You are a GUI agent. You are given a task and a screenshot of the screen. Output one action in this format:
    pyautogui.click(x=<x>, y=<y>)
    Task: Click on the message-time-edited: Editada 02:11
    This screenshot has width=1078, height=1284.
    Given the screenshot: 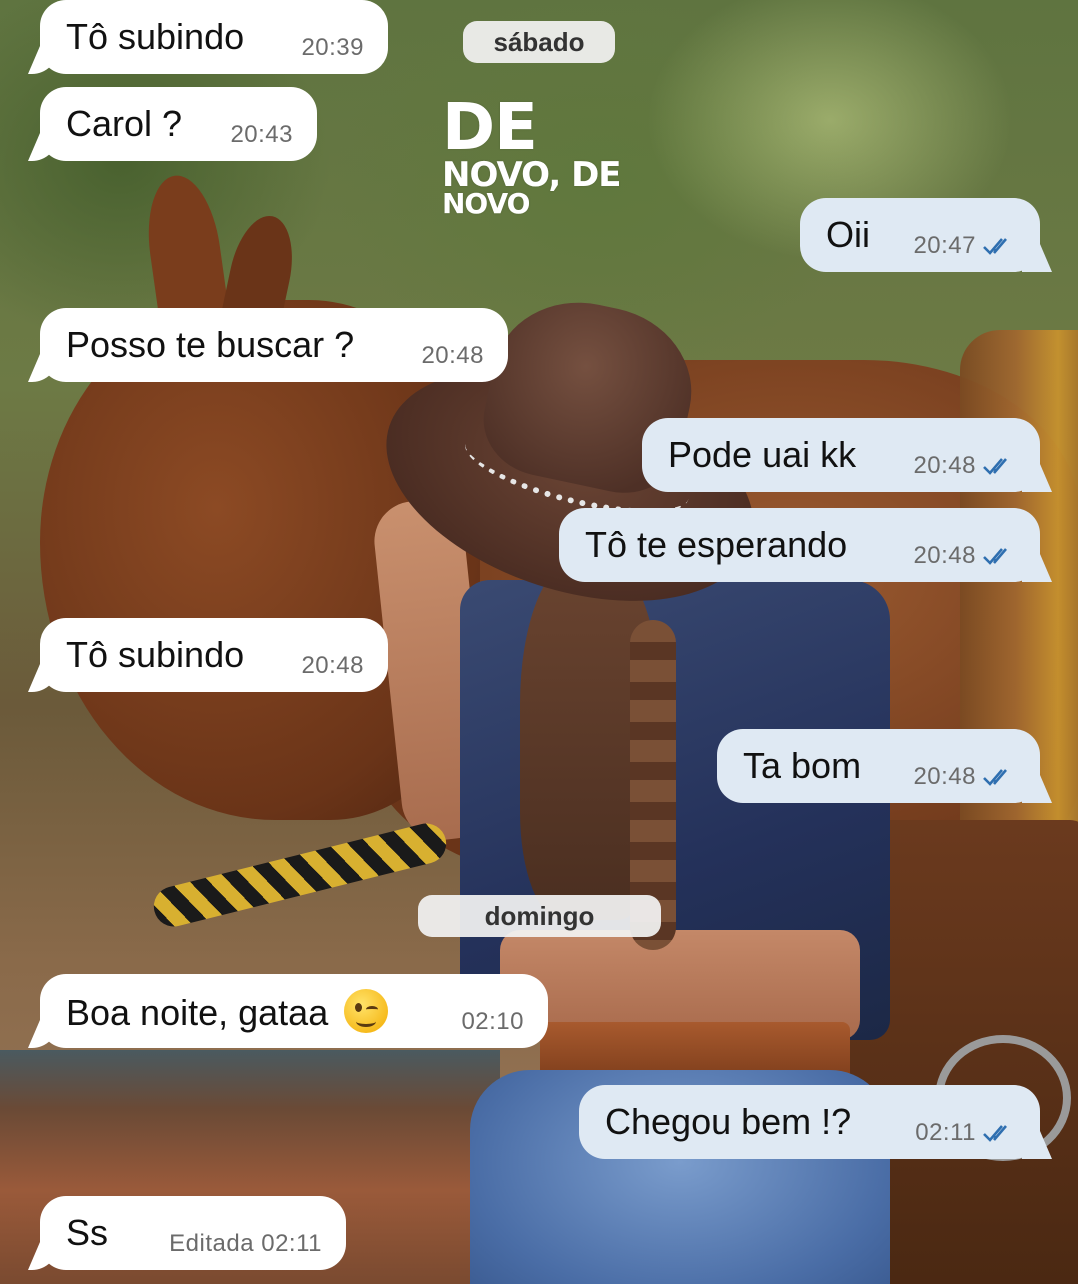 What is the action you would take?
    pyautogui.click(x=245, y=1243)
    